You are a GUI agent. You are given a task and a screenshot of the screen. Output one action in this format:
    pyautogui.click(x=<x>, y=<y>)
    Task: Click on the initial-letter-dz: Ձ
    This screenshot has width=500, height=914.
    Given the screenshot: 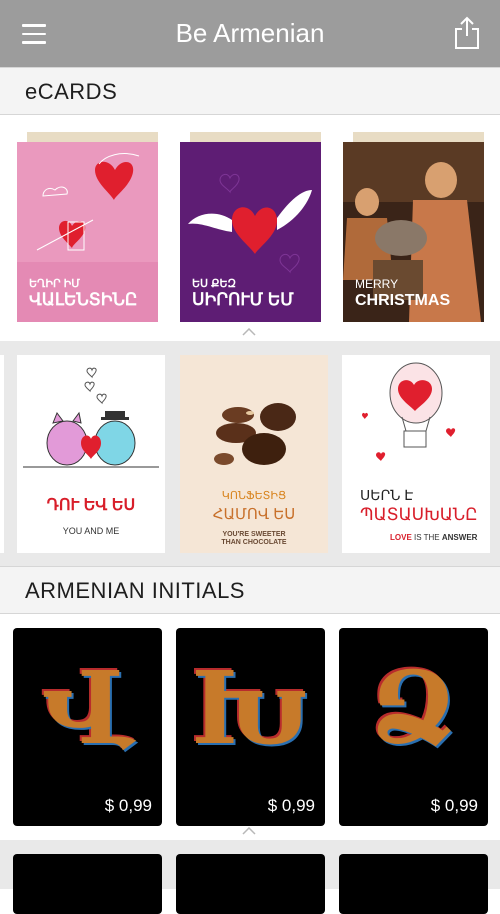 What is the action you would take?
    pyautogui.click(x=413, y=708)
    